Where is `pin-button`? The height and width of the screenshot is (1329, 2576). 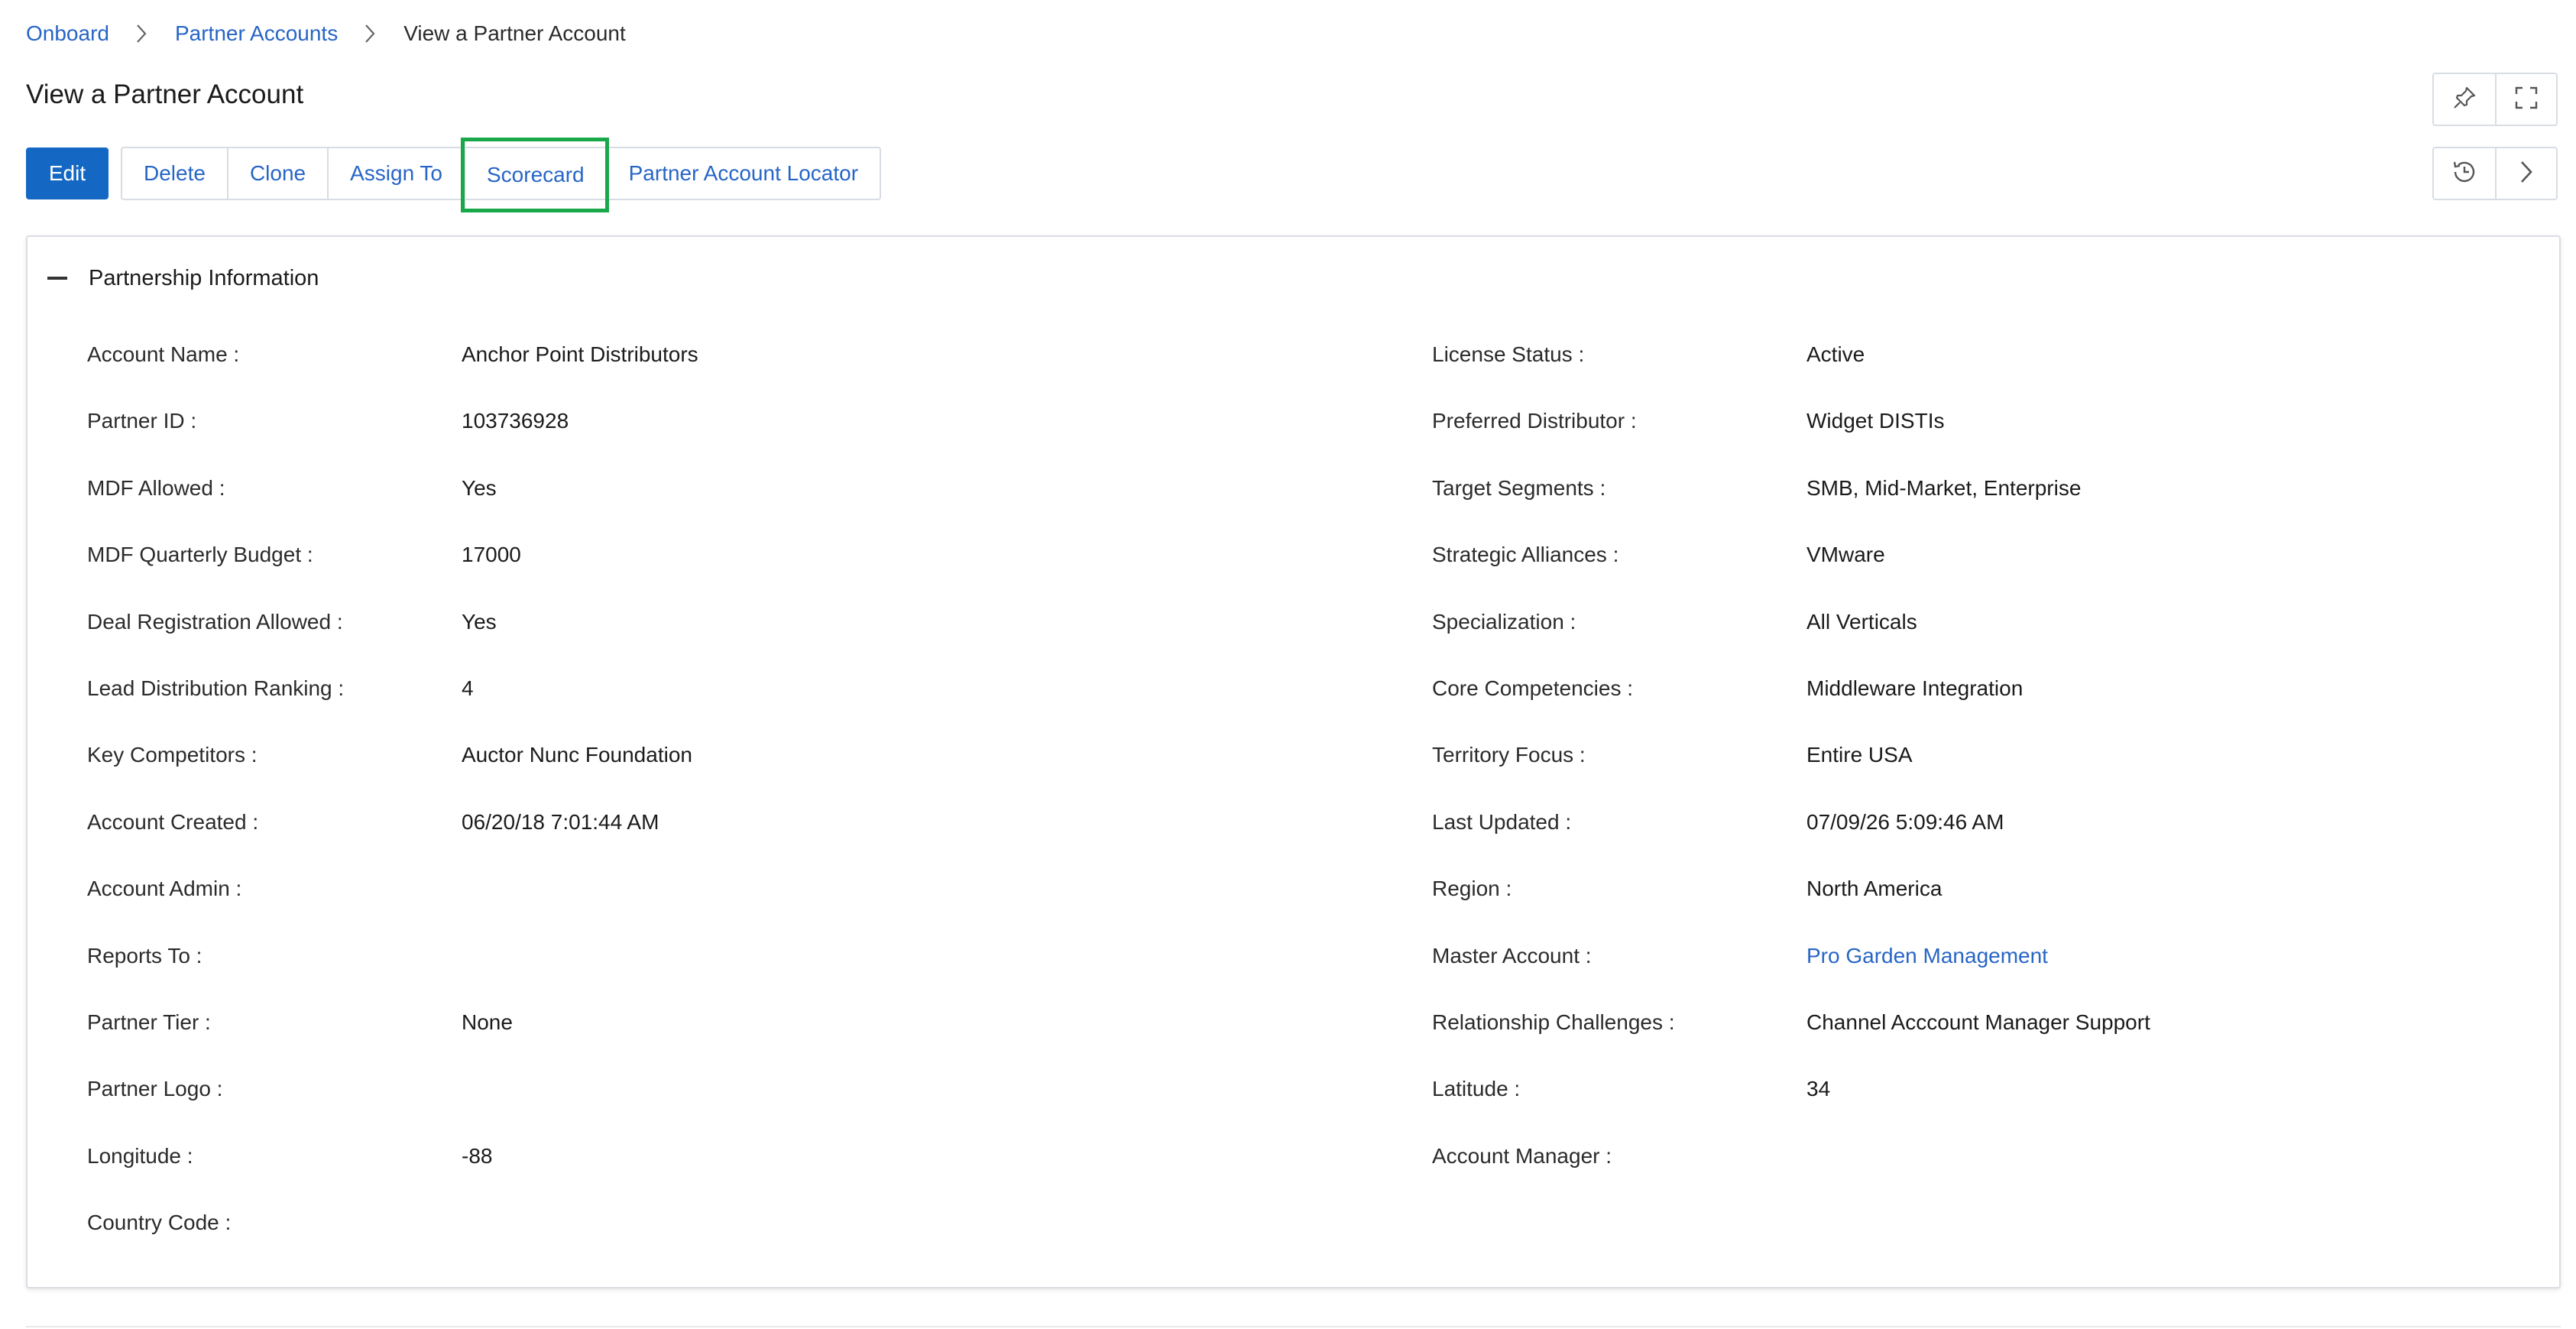
pin-button is located at coordinates (2464, 100).